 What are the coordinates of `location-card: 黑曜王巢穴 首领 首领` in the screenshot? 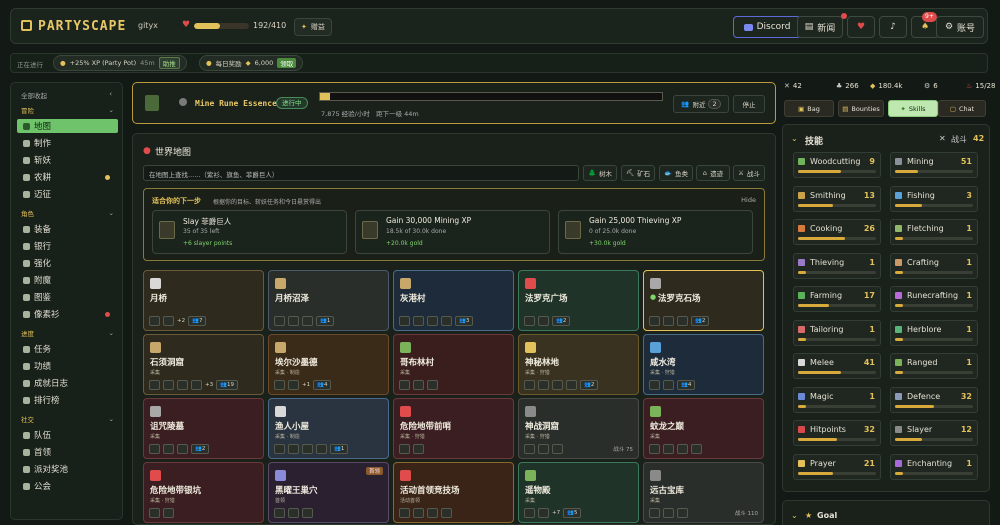 It's located at (328, 492).